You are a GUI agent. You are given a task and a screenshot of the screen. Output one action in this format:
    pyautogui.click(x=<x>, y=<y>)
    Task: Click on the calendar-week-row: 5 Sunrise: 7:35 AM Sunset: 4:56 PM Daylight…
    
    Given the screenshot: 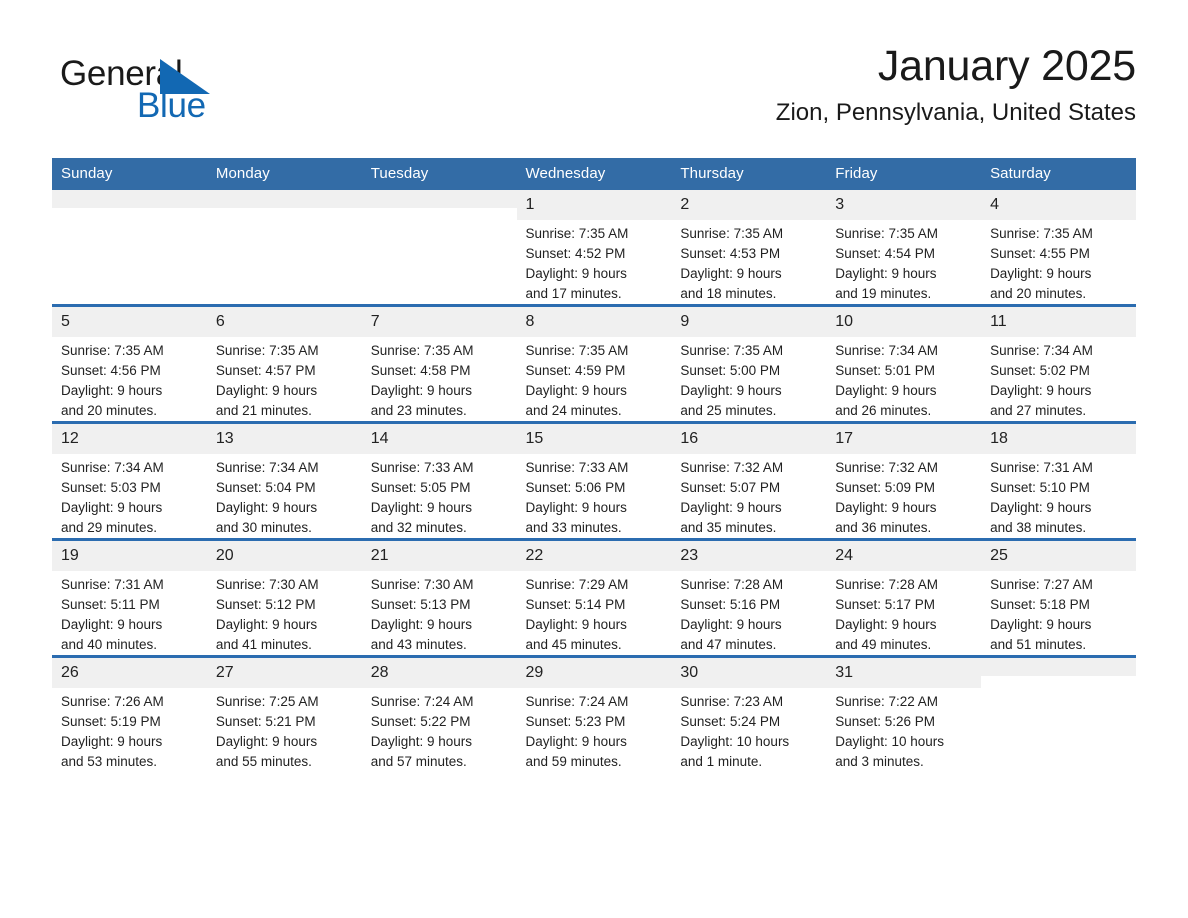 What is the action you would take?
    pyautogui.click(x=594, y=363)
    